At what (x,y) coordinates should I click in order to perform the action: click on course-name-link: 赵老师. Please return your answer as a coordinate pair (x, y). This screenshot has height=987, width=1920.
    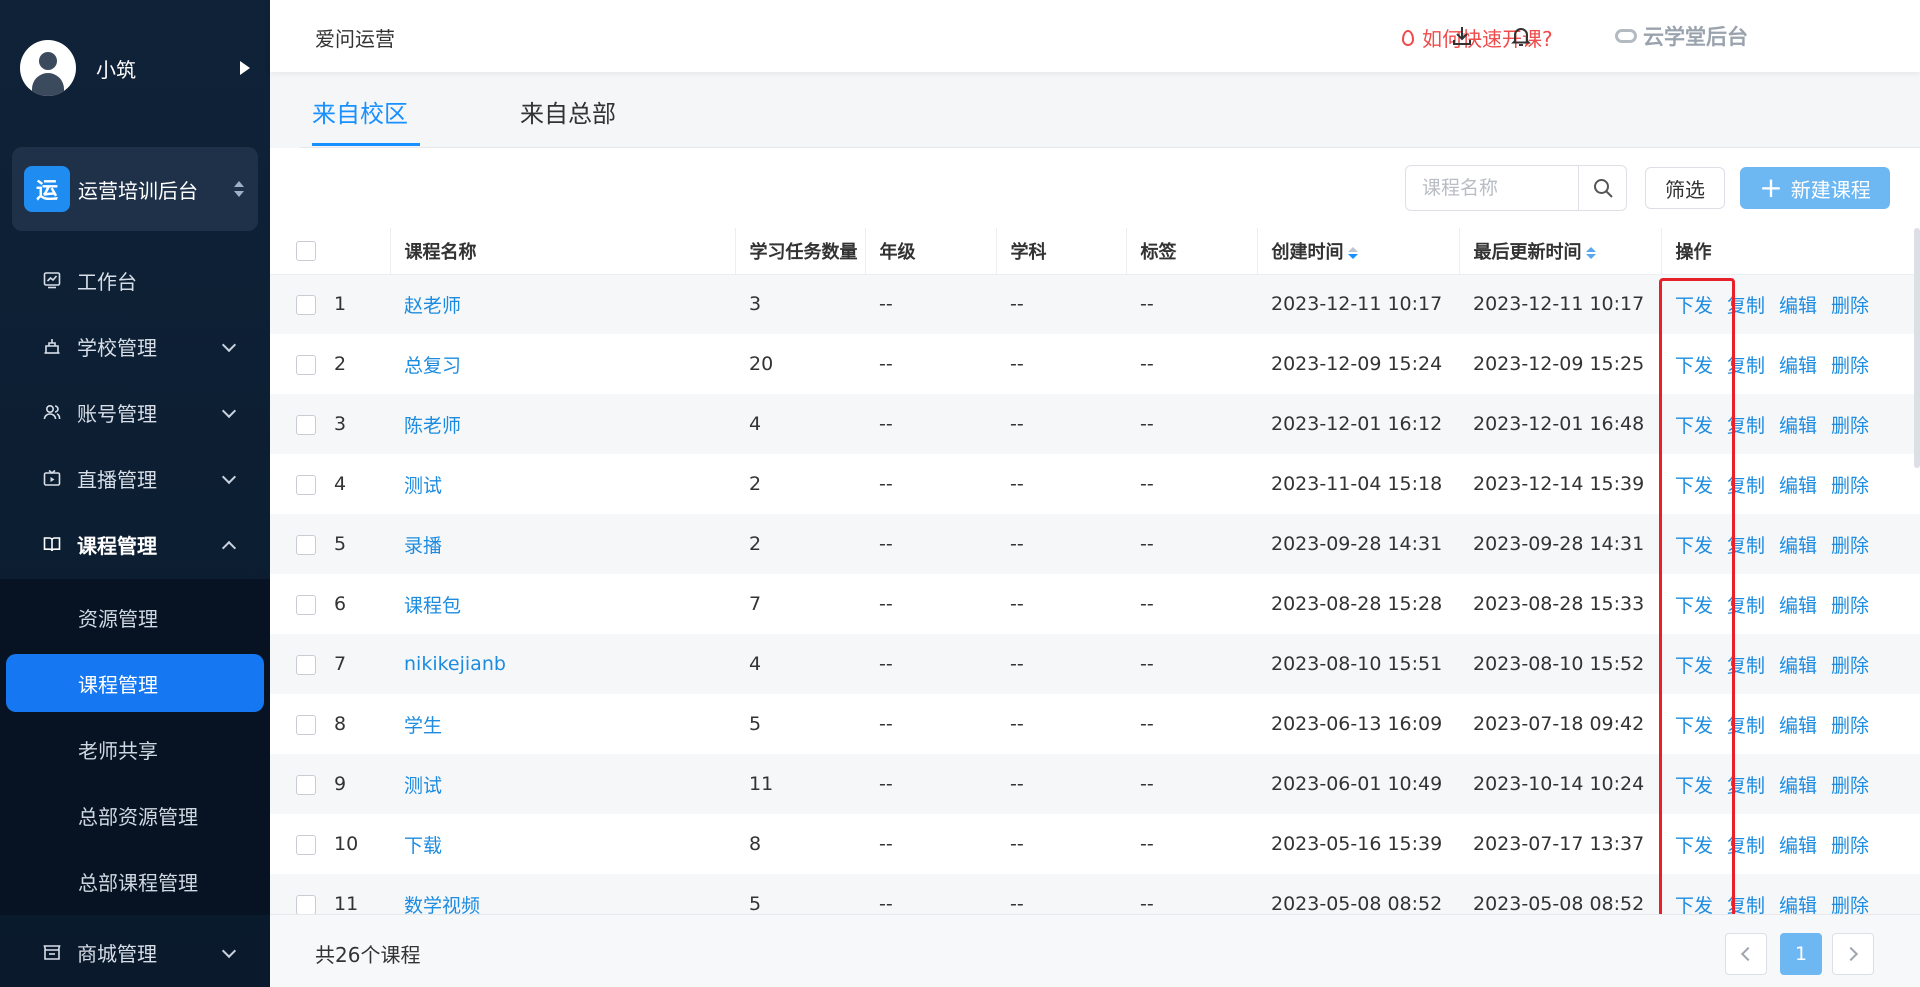
    Looking at the image, I should click on (432, 306).